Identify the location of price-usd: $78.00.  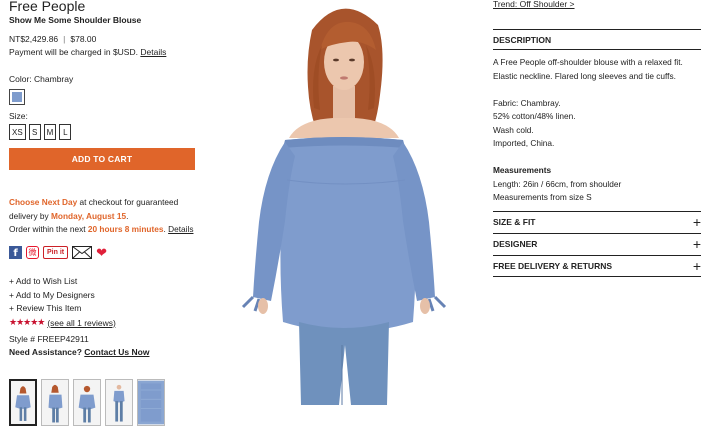
(83, 39).